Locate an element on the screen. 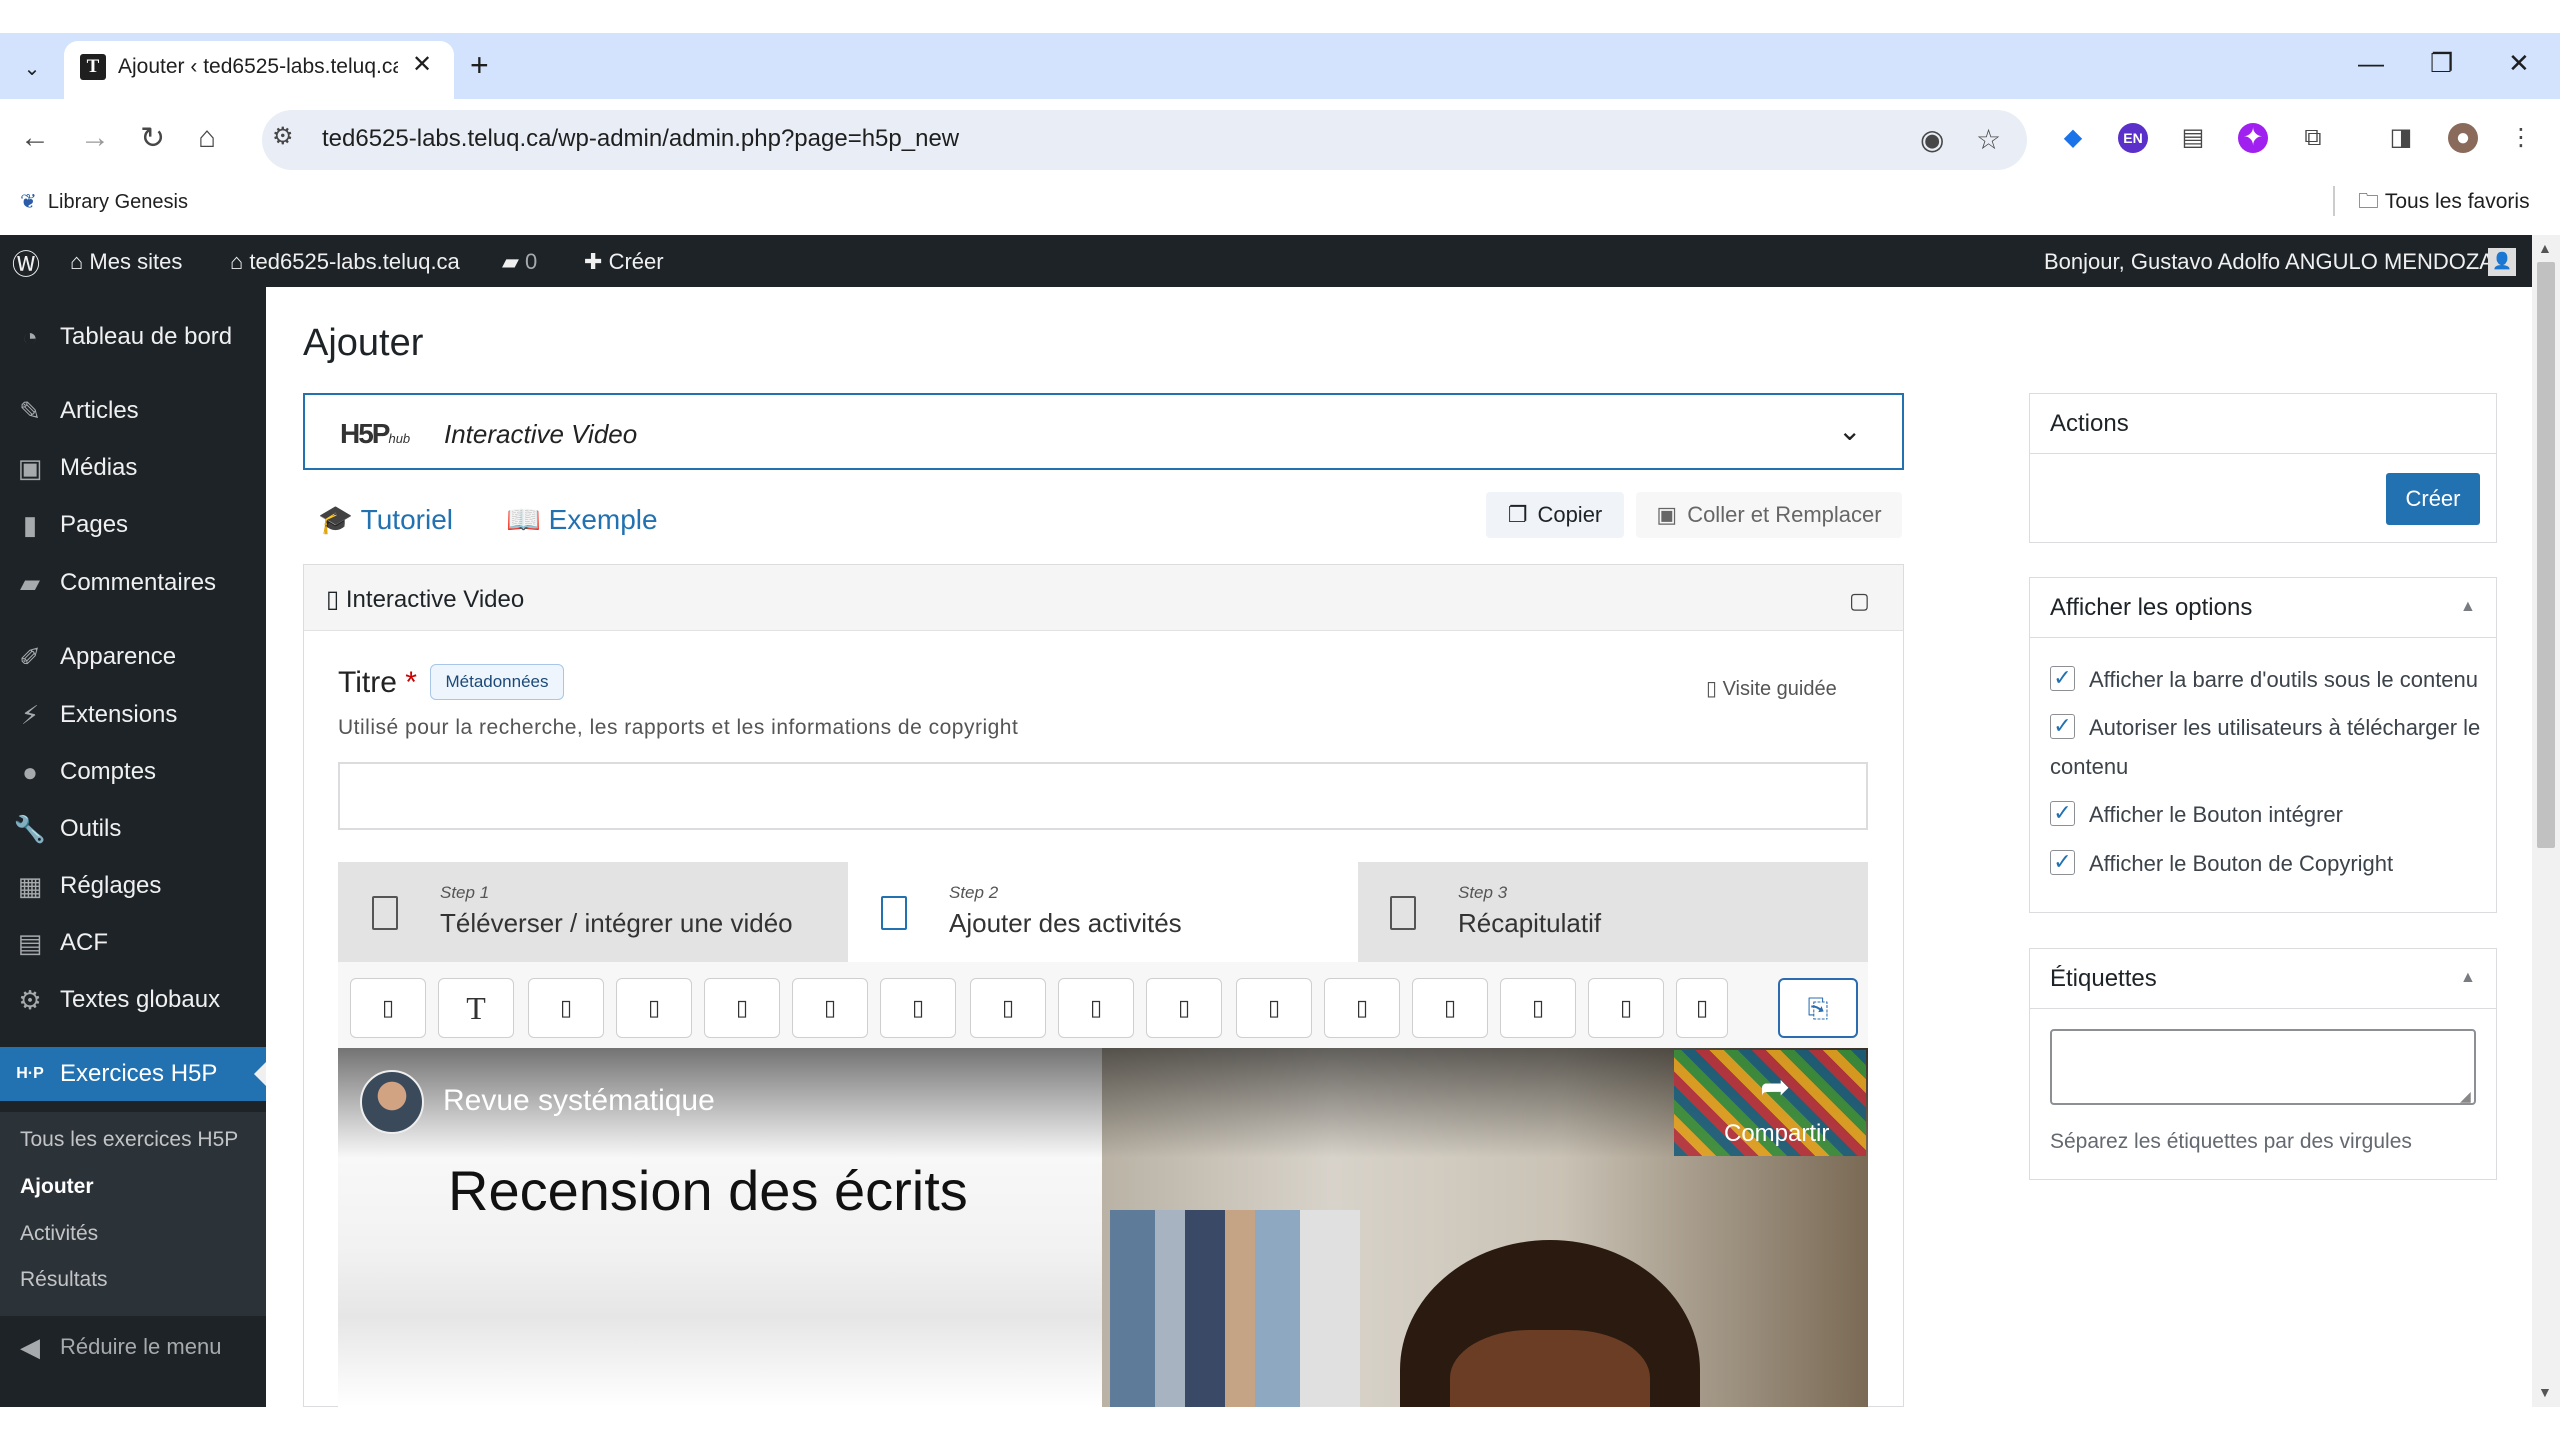  close-window-icon: ✕ is located at coordinates (2519, 63).